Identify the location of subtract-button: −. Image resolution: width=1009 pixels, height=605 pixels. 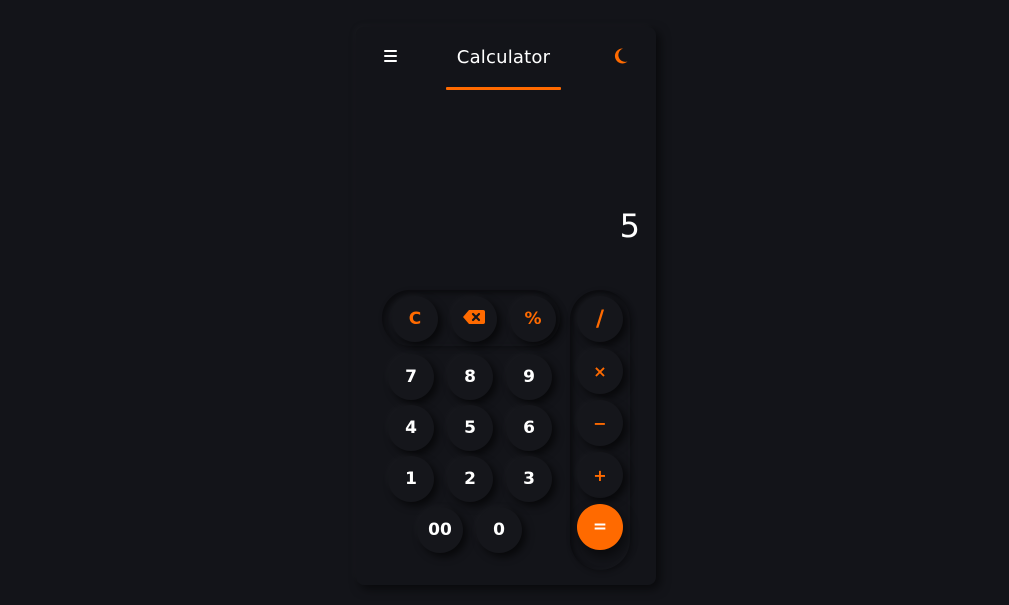
(600, 423).